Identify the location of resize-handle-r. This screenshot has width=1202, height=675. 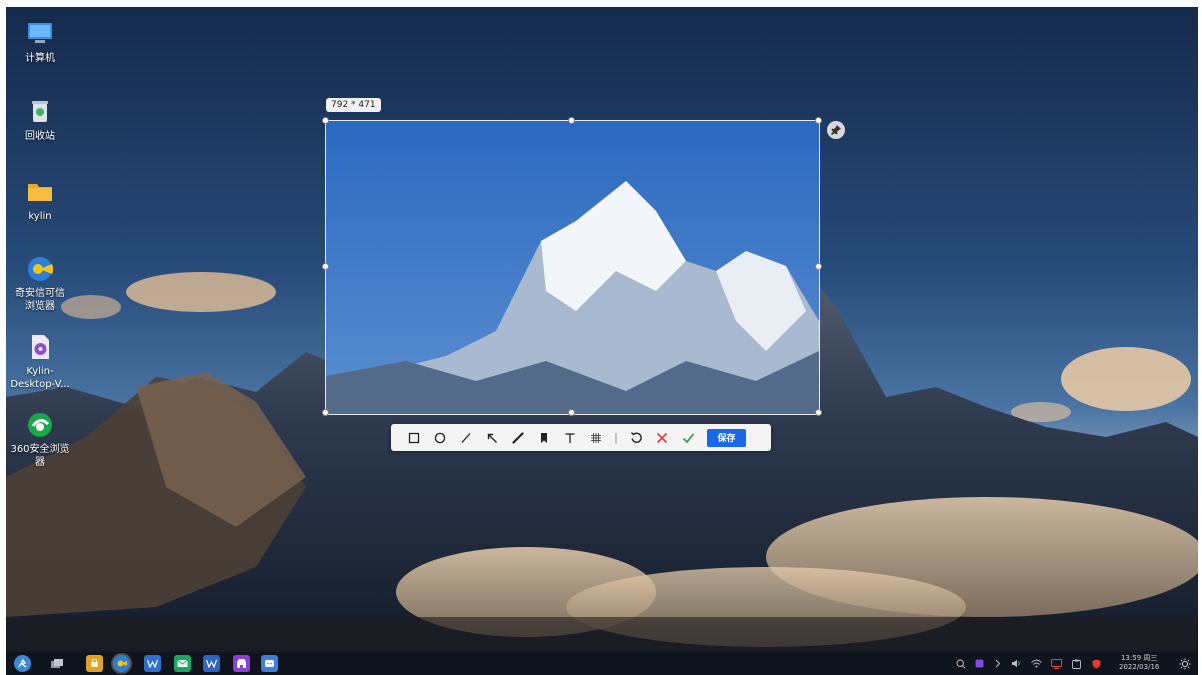
(818, 266).